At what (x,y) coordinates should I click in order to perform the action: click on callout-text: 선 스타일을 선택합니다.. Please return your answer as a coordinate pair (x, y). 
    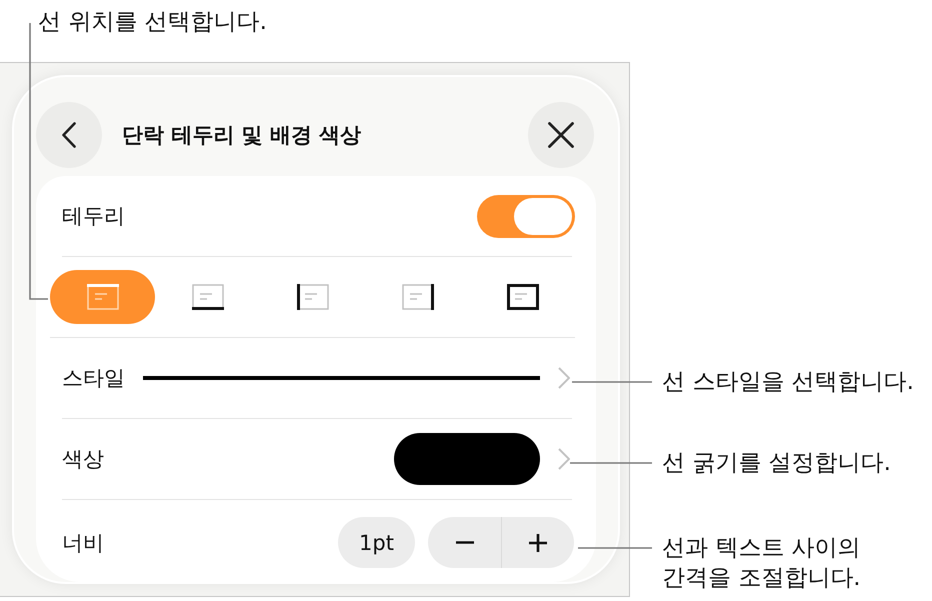
    Looking at the image, I should click on (788, 382).